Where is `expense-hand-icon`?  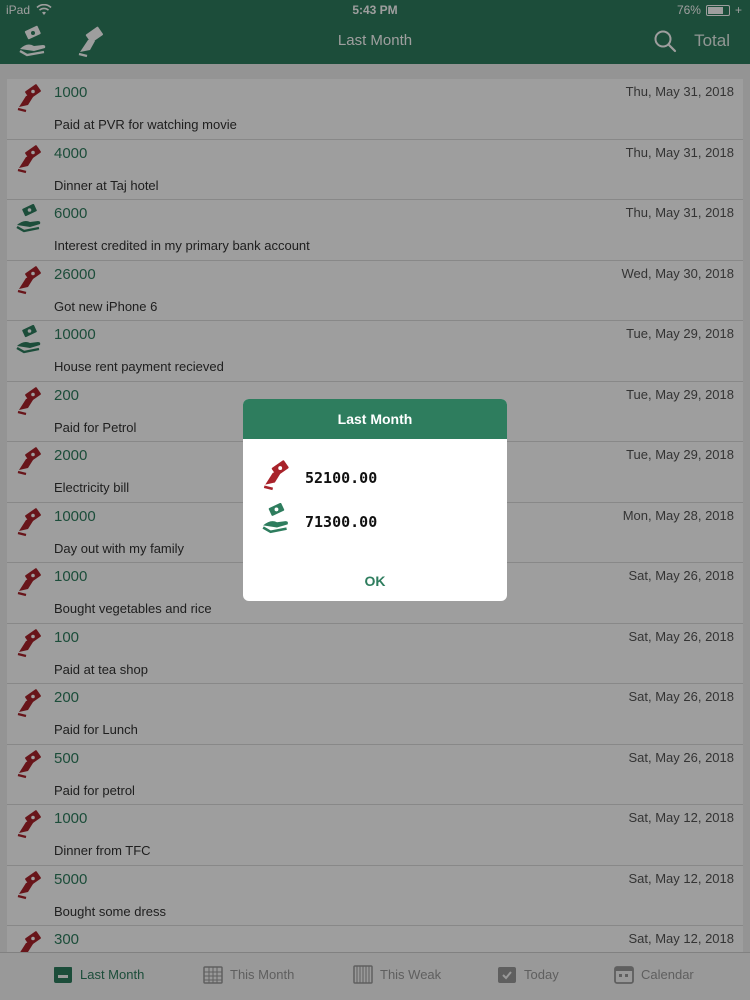
expense-hand-icon is located at coordinates (277, 477).